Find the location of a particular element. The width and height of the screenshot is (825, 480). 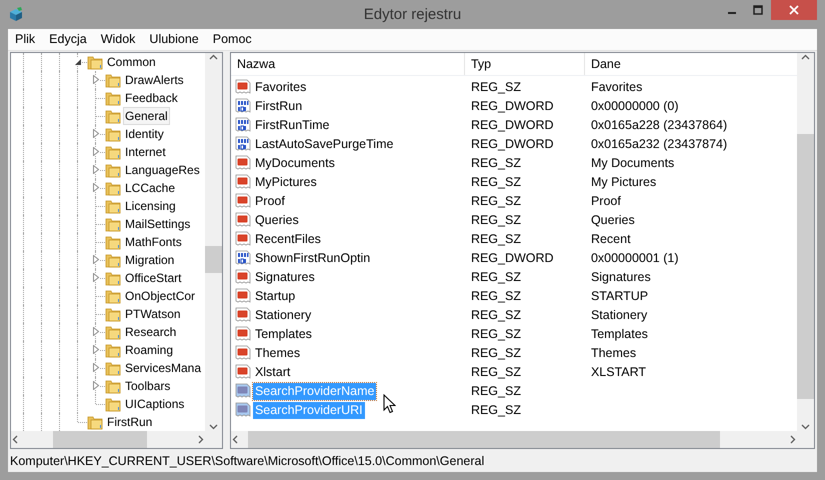

menu-item: Pomoc is located at coordinates (232, 39).